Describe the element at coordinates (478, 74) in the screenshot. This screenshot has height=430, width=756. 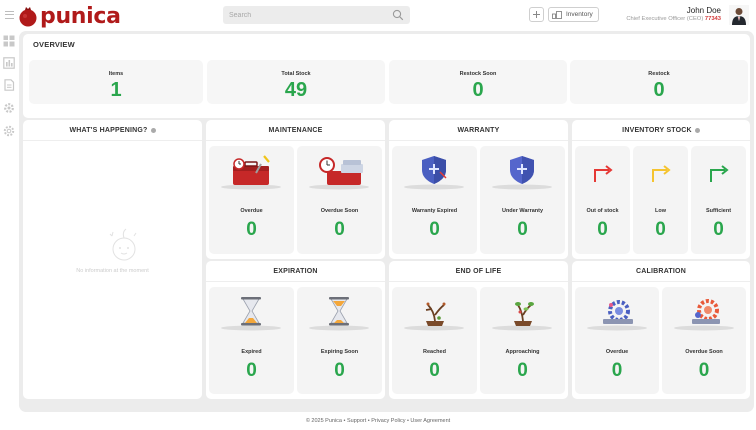
I see `stat-label: Restock Soon` at that location.